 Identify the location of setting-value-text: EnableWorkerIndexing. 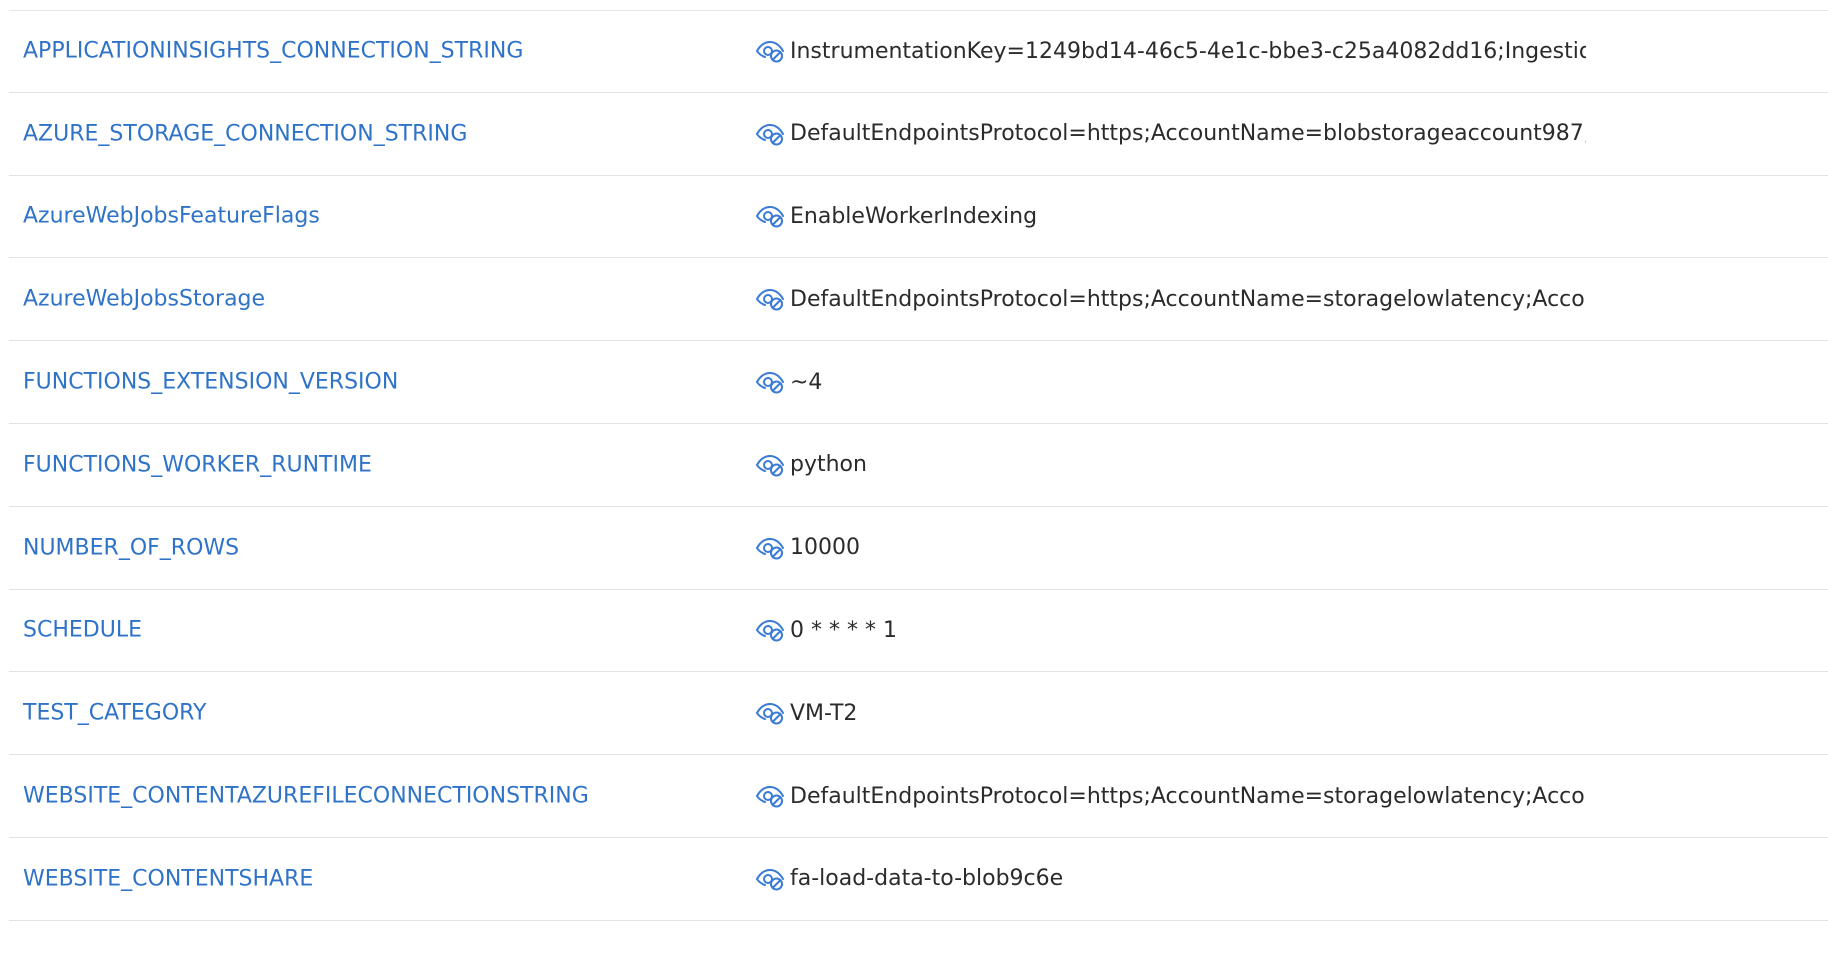
(914, 216).